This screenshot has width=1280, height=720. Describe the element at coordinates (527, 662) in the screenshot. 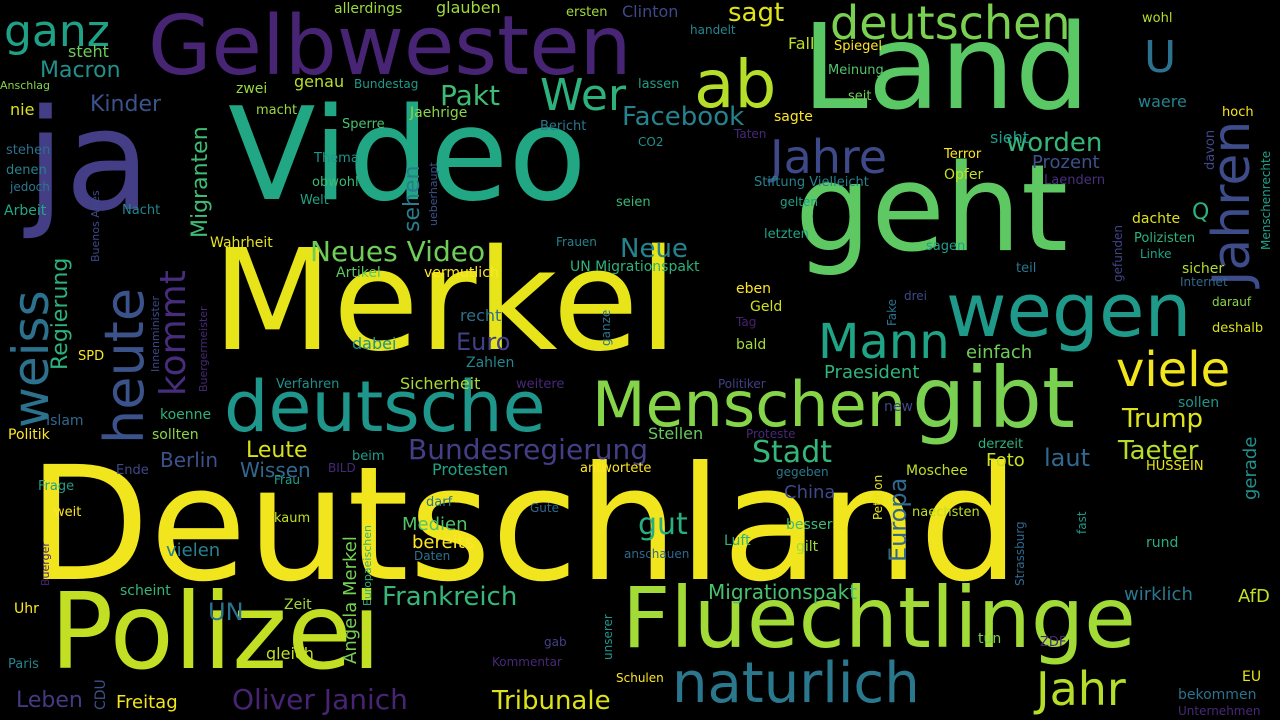

I see `word: Kommentar` at that location.